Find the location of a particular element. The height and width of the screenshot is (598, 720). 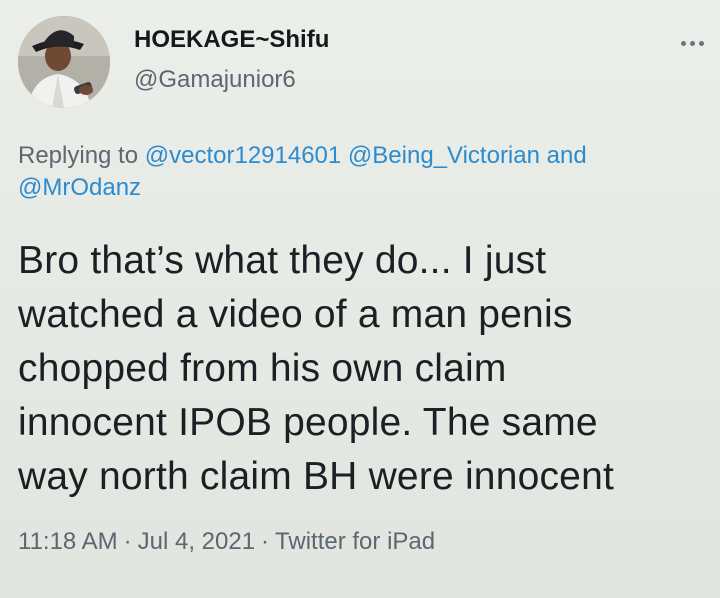

mention-link: @Being_Victorian is located at coordinates (444, 155).